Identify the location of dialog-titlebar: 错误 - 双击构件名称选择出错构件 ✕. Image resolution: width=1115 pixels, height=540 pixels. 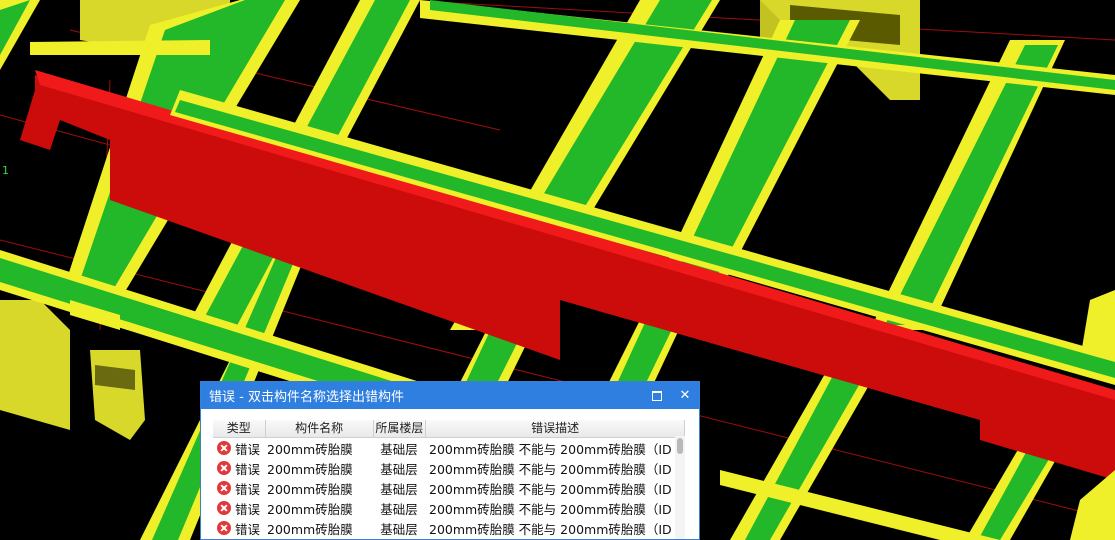
(450, 395).